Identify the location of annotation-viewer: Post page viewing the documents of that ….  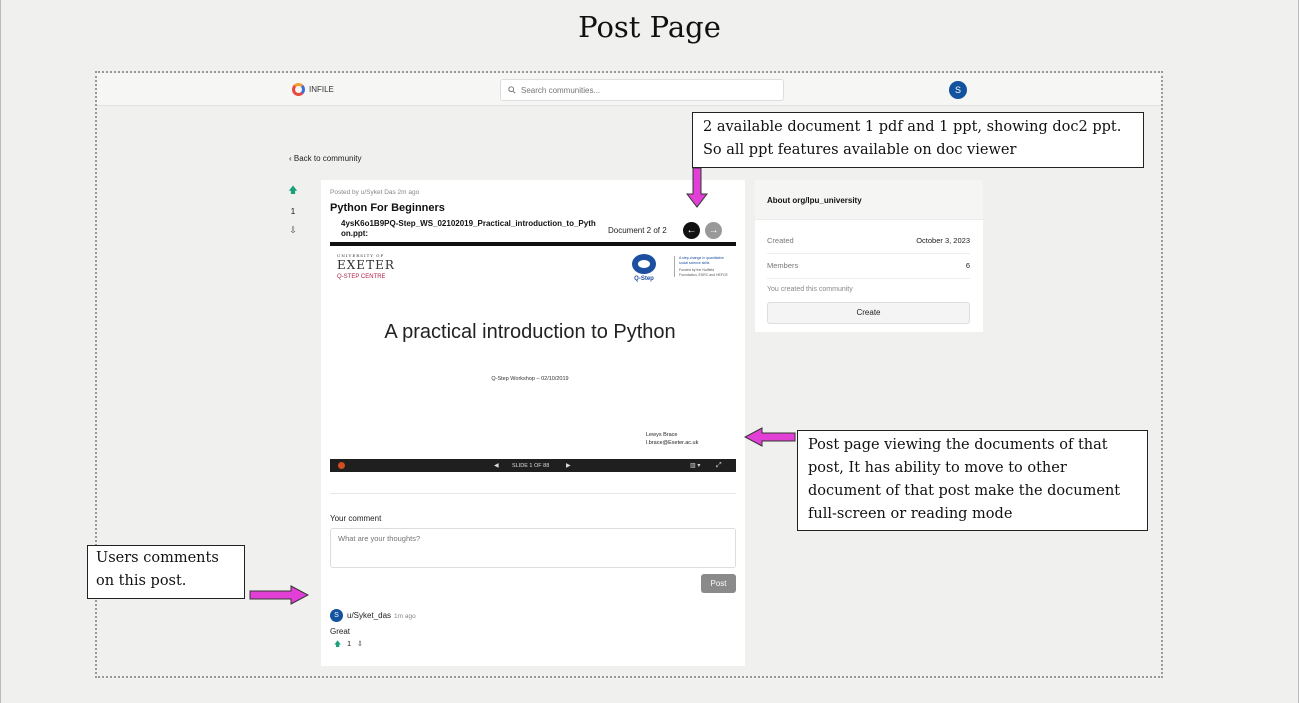
(972, 480).